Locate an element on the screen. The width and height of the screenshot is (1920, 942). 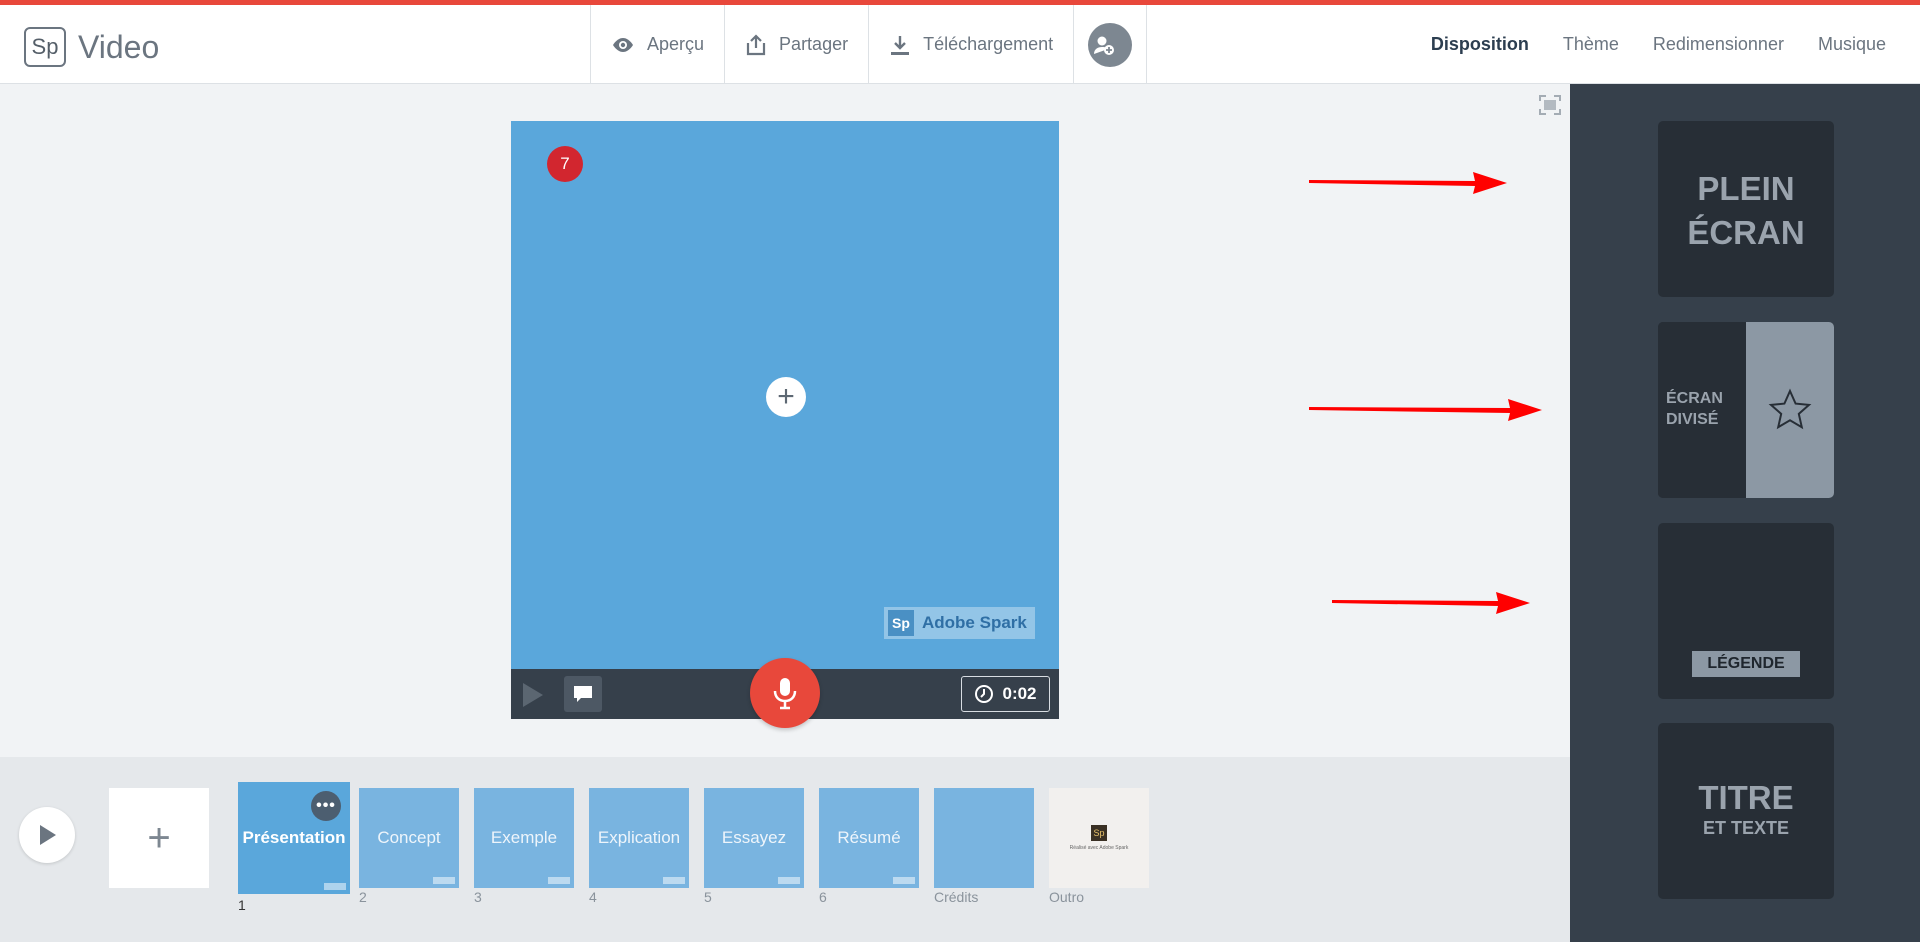
layout-caption: LÉGENDE is located at coordinates (1746, 611).